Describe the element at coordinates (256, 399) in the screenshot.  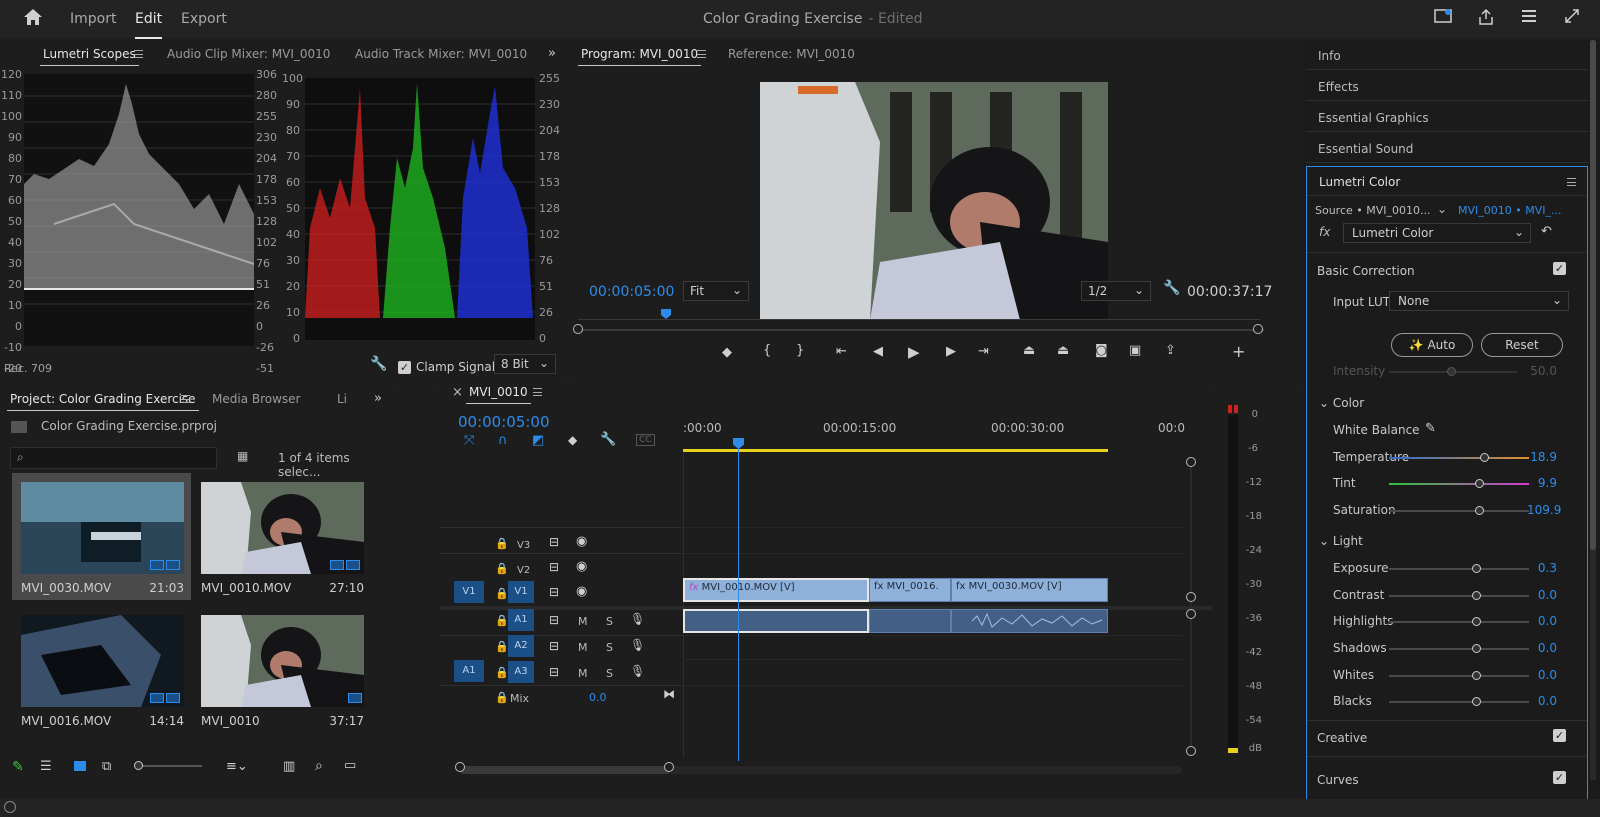
I see `tab-media-browser: Media Browser` at that location.